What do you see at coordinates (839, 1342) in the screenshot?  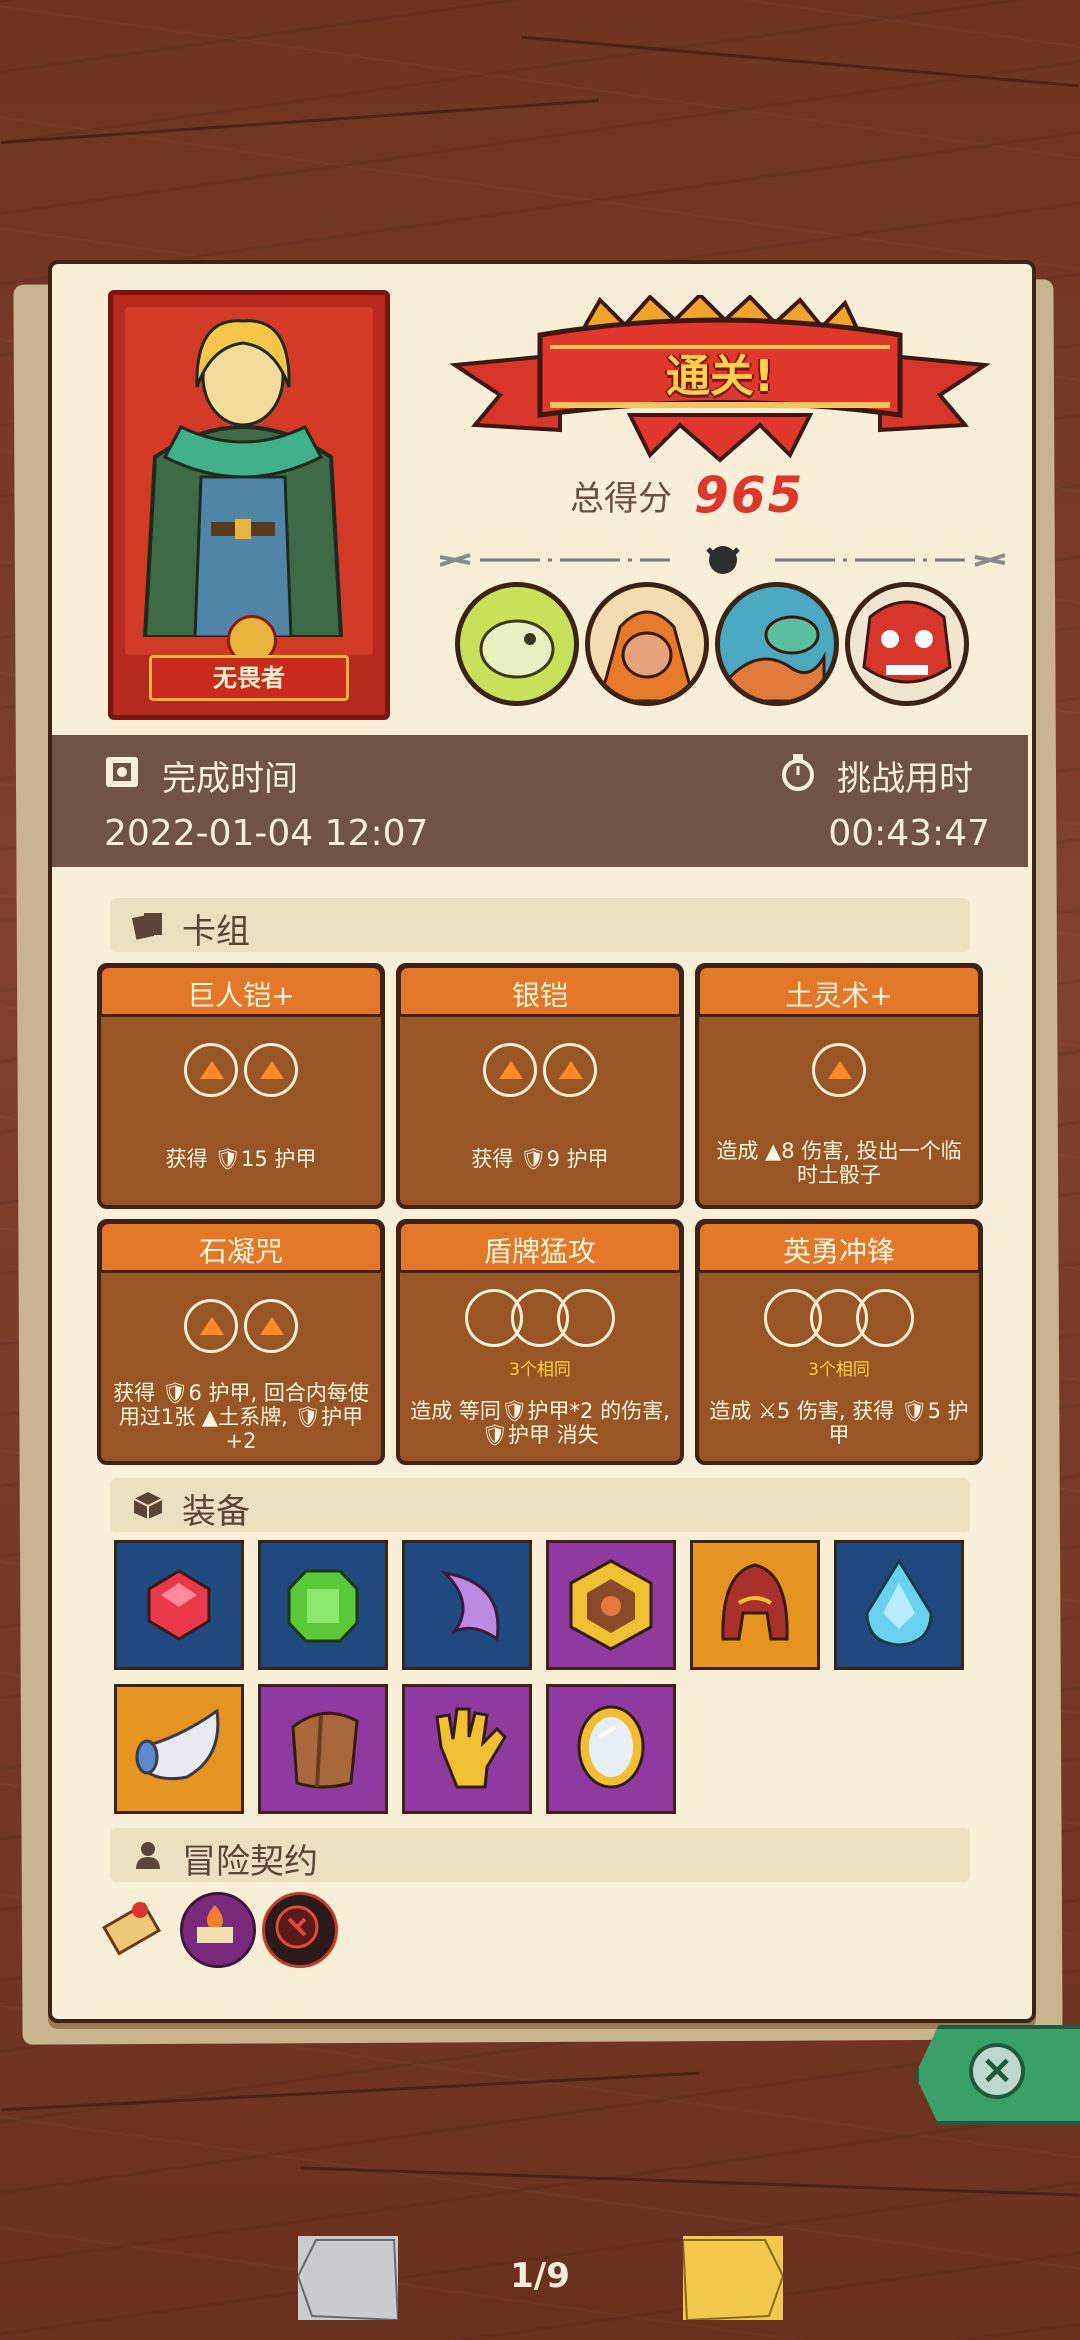 I see `deck-card: 英勇冲锋 3个相同 造成 ⚔5 伤害, 获得 🛡5 护甲` at bounding box center [839, 1342].